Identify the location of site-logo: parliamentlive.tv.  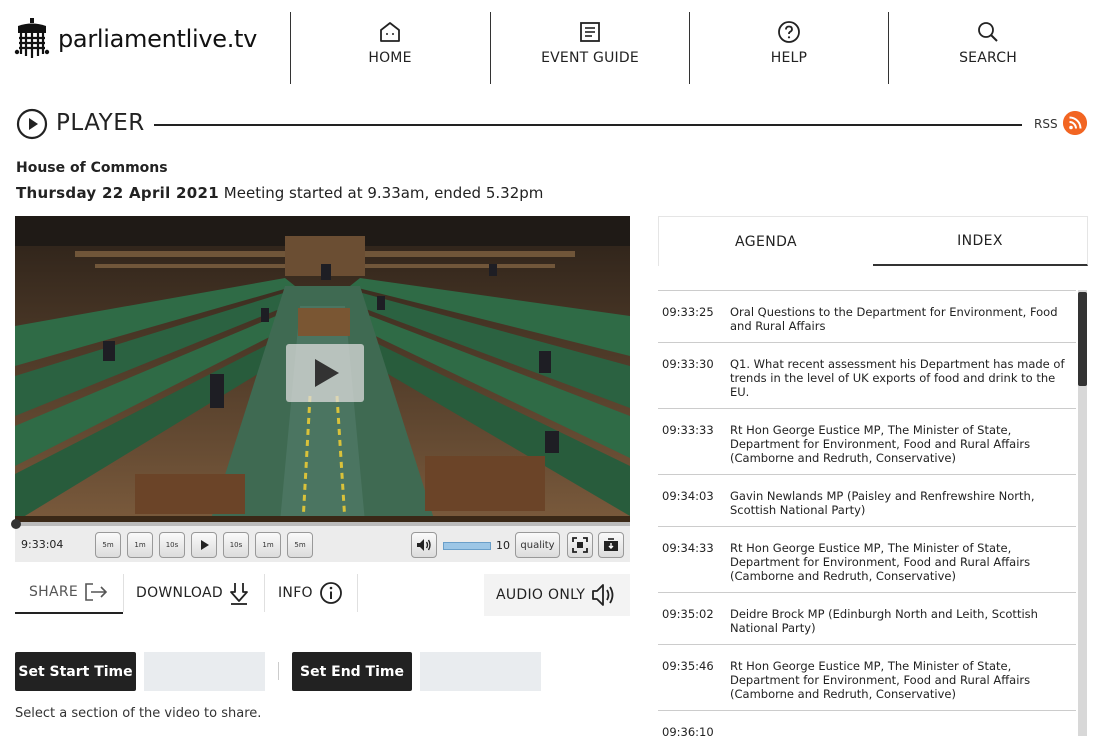
(135, 39).